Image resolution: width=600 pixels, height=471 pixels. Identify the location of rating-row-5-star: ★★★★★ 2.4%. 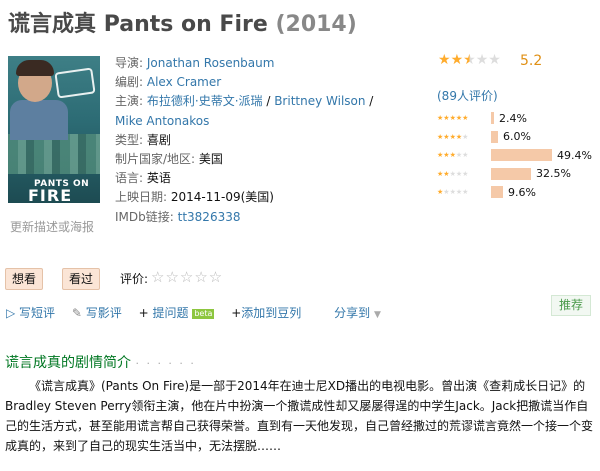
(514, 118).